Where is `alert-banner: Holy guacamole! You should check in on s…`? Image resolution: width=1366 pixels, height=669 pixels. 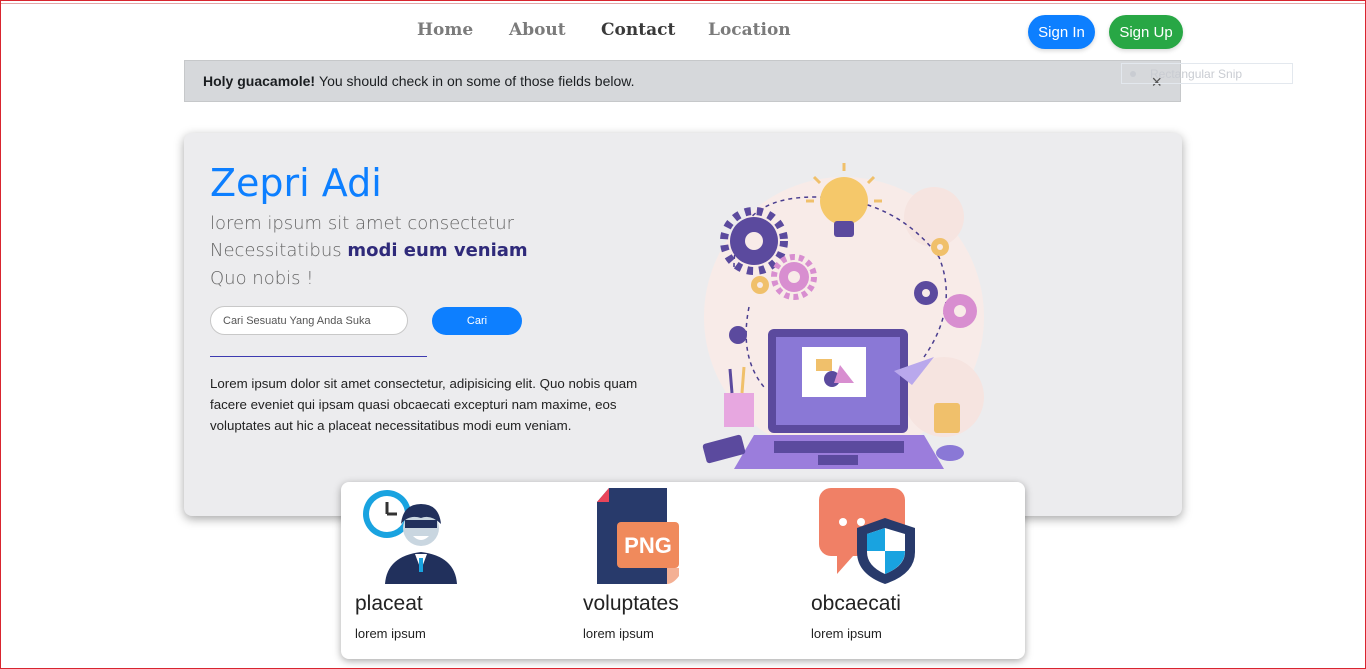
alert-banner: Holy guacamole! You should check in on s… is located at coordinates (682, 81).